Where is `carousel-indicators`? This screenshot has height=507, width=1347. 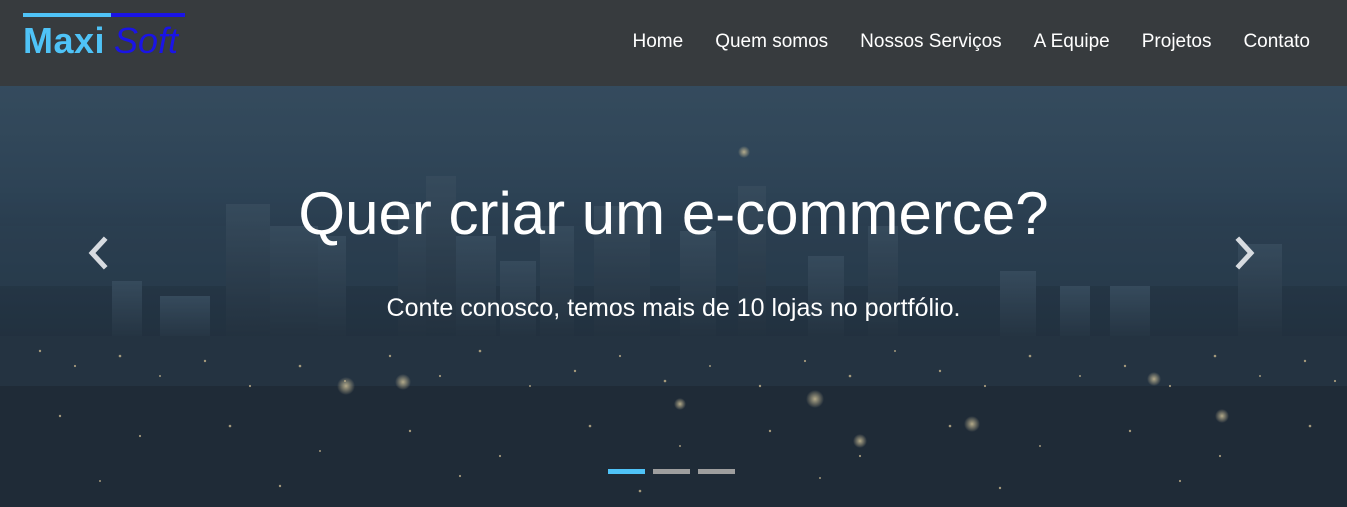 carousel-indicators is located at coordinates (671, 471).